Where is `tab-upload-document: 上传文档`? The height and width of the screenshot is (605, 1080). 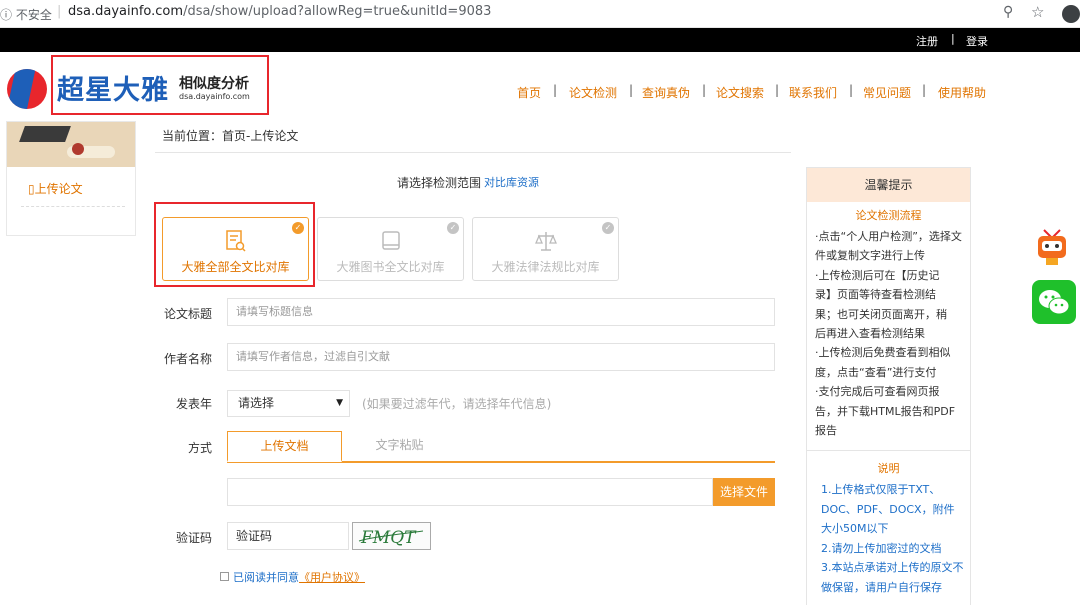 tab-upload-document: 上传文档 is located at coordinates (284, 446).